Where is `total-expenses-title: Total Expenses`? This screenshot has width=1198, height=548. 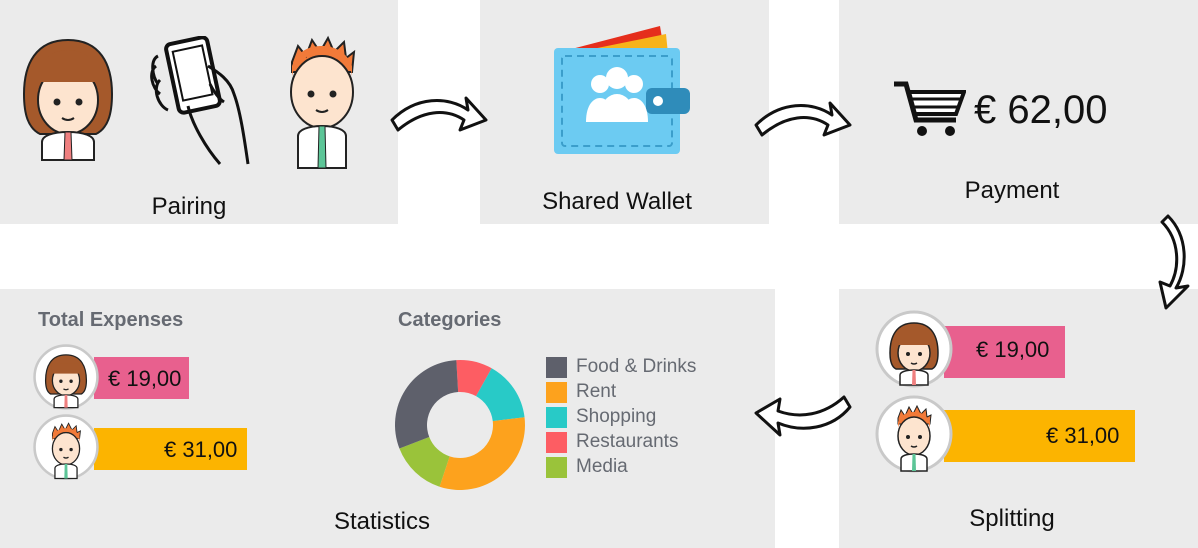
total-expenses-title: Total Expenses is located at coordinates (111, 320).